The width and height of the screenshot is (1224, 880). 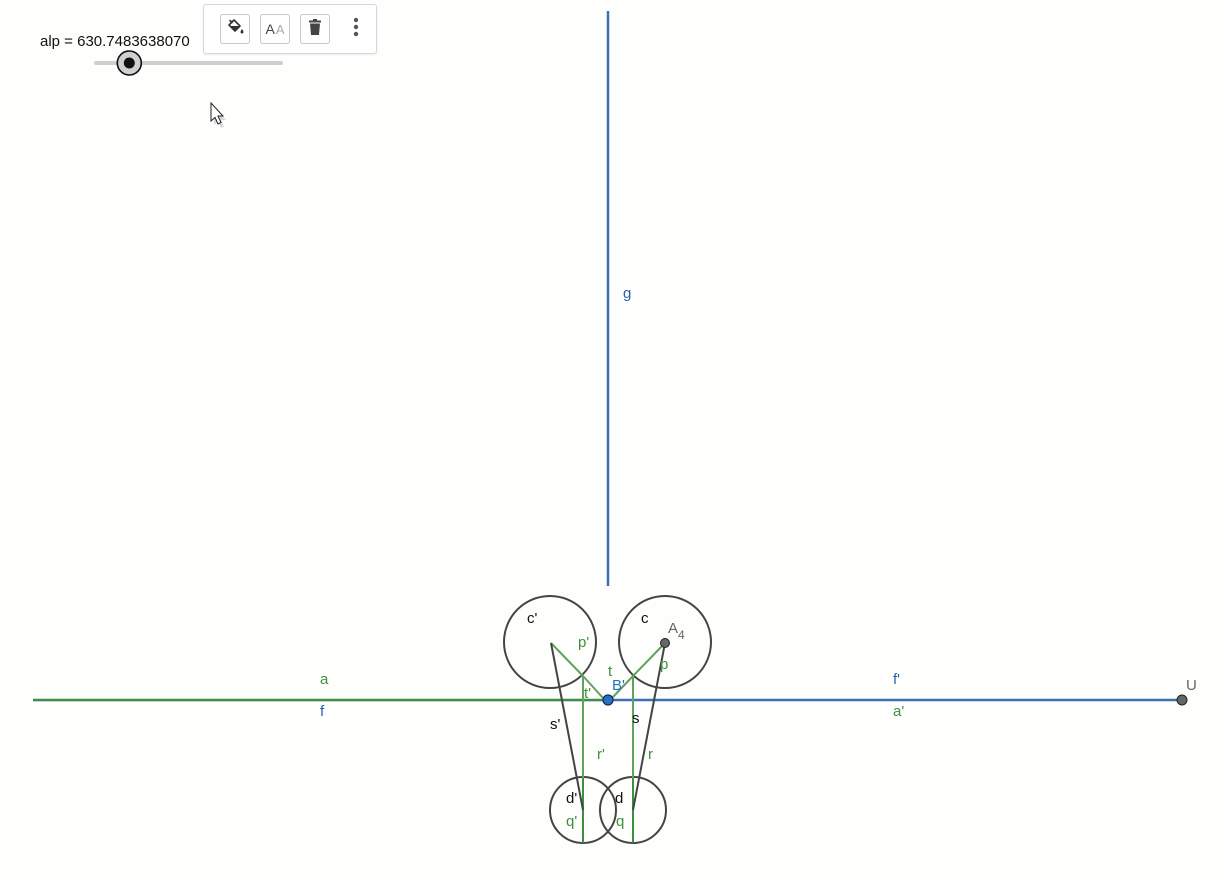 I want to click on label-U: U, so click(x=1191, y=685).